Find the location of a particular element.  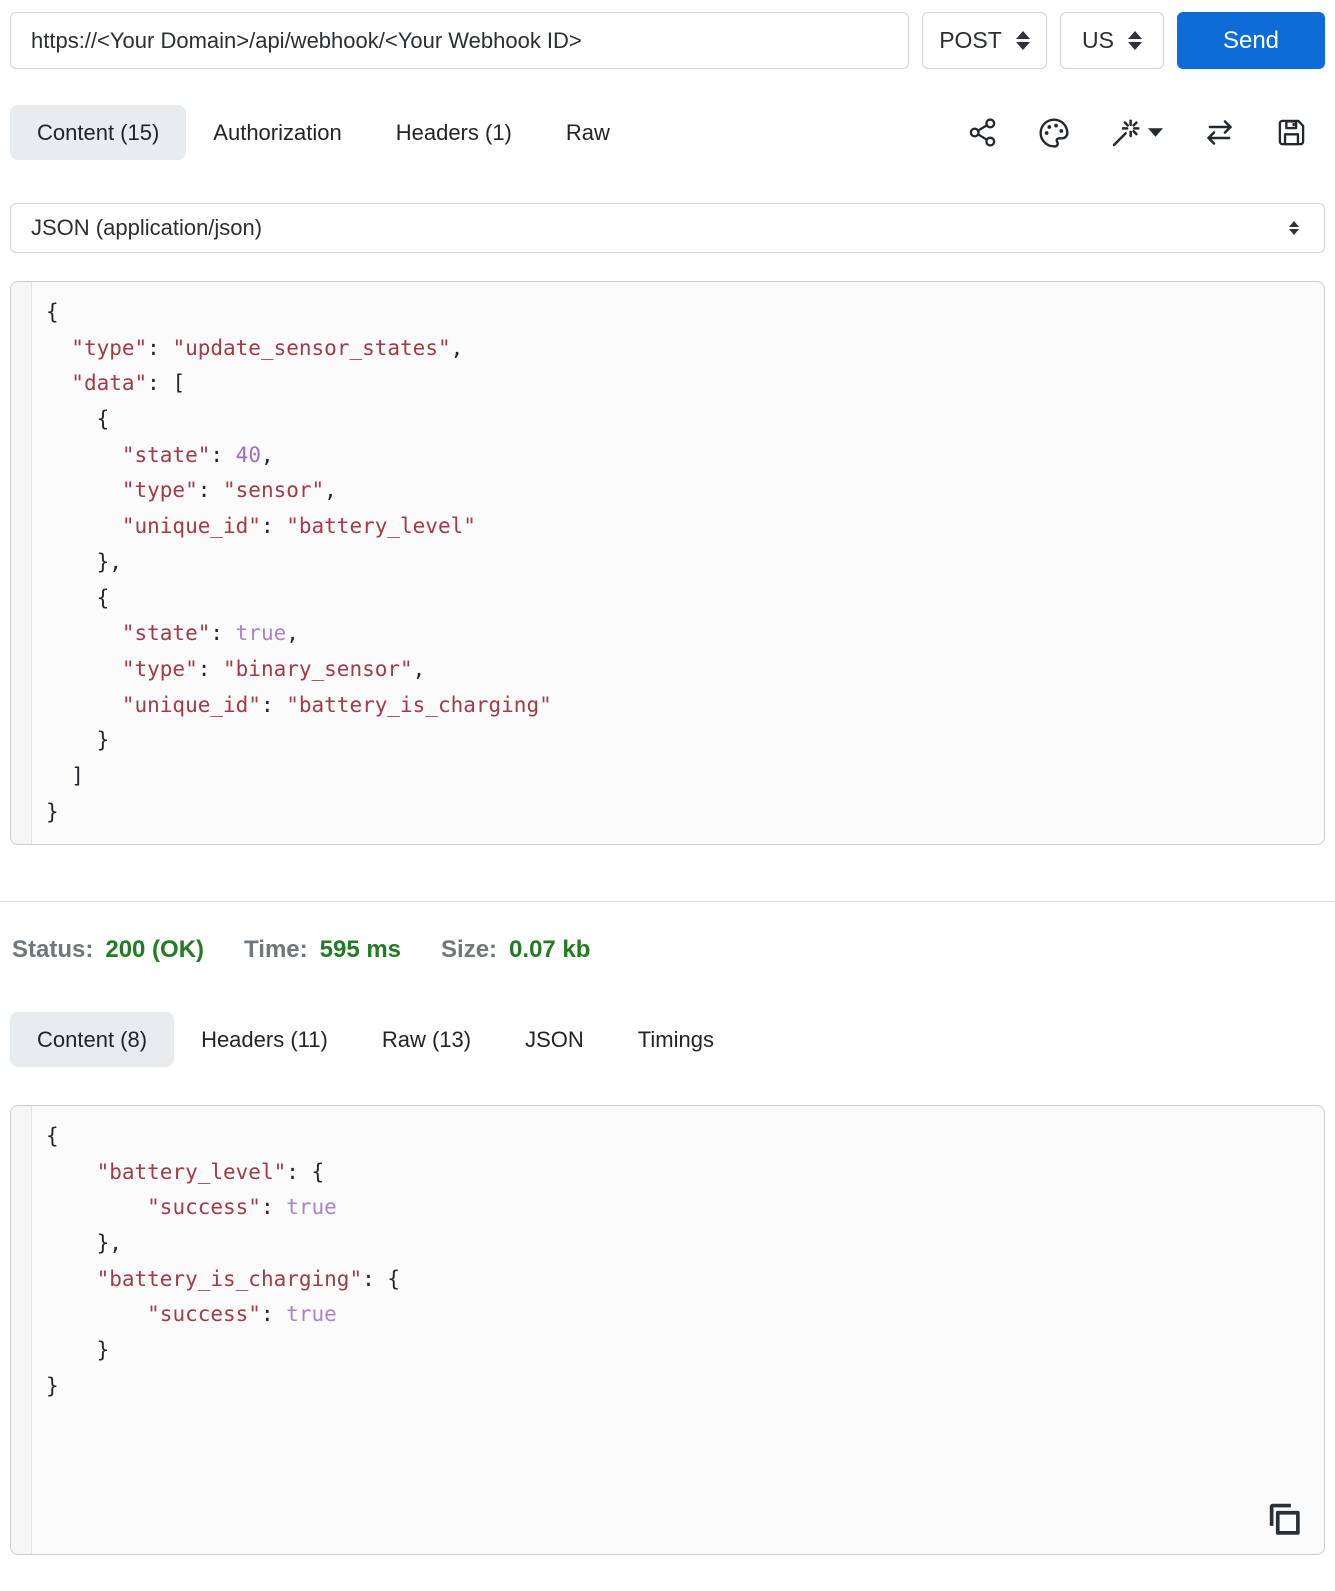

request-tabs: Content (15) Authorization Headers (1) Raw is located at coordinates (323, 132).